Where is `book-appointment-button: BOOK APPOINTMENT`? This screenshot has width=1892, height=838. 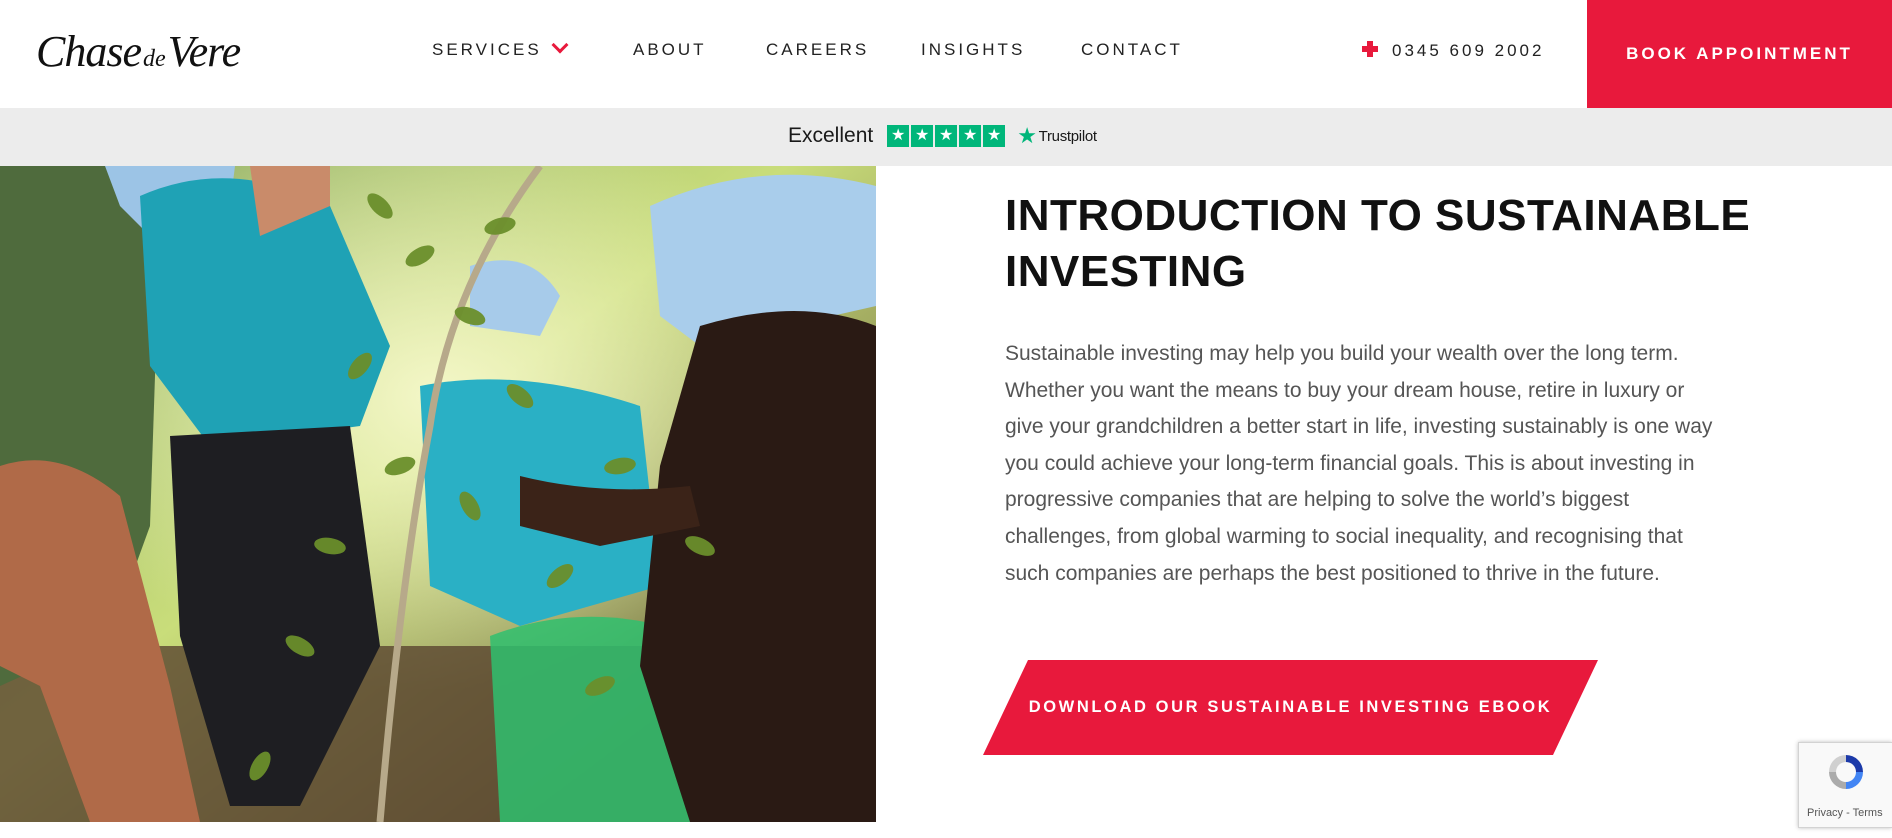
book-appointment-button: BOOK APPOINTMENT is located at coordinates (1739, 54).